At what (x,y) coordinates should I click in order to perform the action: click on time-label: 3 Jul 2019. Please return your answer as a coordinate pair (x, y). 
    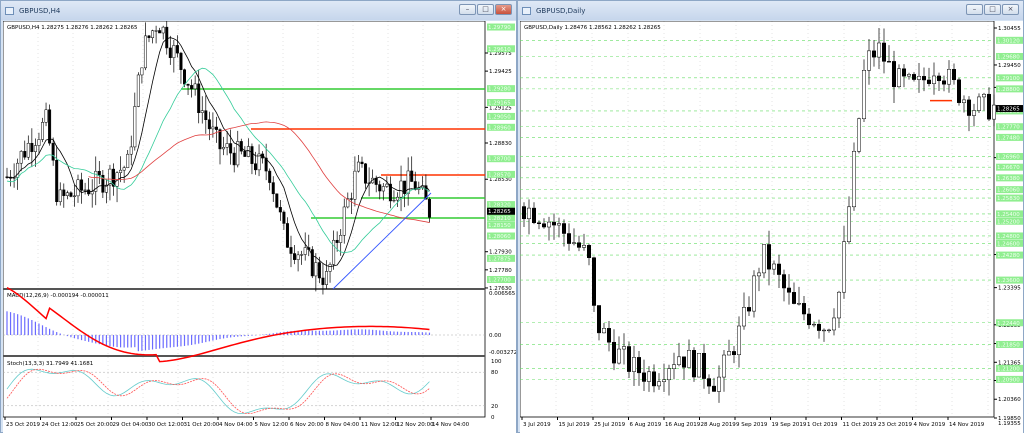
    Looking at the image, I should click on (537, 425).